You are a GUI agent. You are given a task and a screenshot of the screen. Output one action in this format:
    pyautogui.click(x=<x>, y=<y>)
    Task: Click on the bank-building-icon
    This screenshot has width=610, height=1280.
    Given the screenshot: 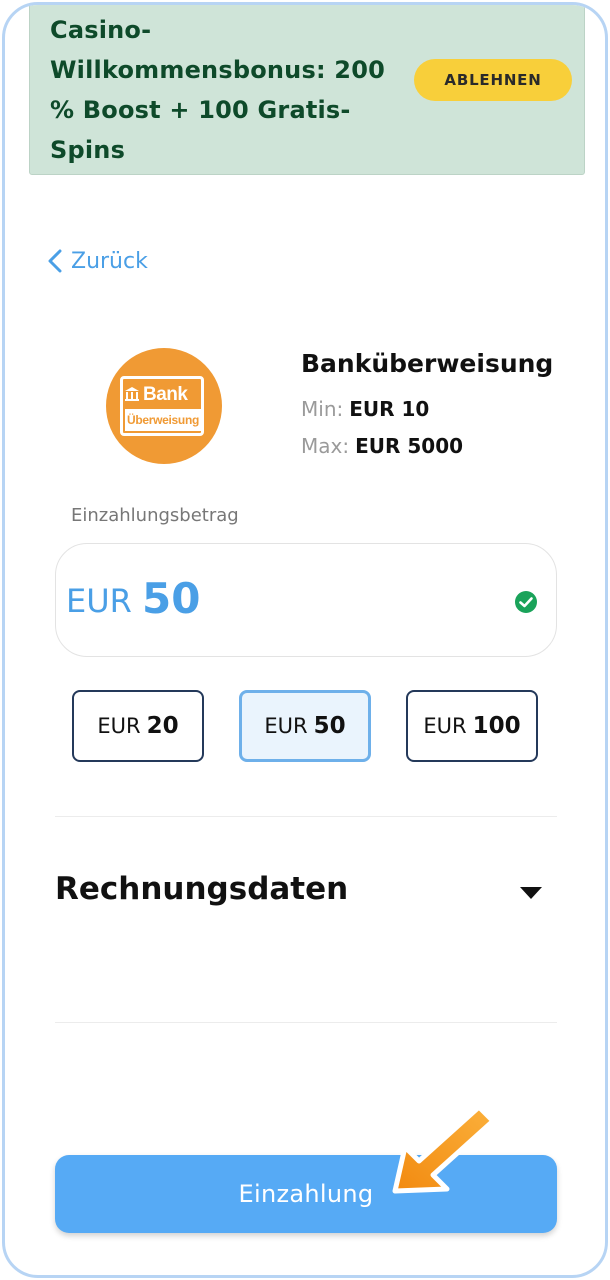 What is the action you would take?
    pyautogui.click(x=132, y=394)
    